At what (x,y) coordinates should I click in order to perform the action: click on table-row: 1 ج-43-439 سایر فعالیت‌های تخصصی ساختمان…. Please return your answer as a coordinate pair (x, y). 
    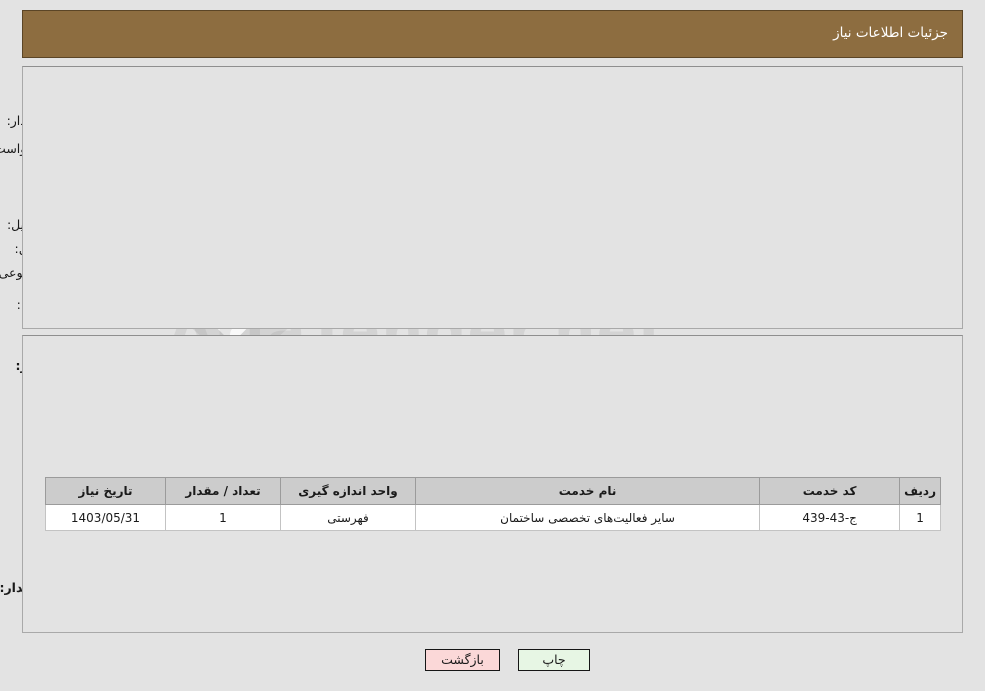
    Looking at the image, I should click on (493, 517).